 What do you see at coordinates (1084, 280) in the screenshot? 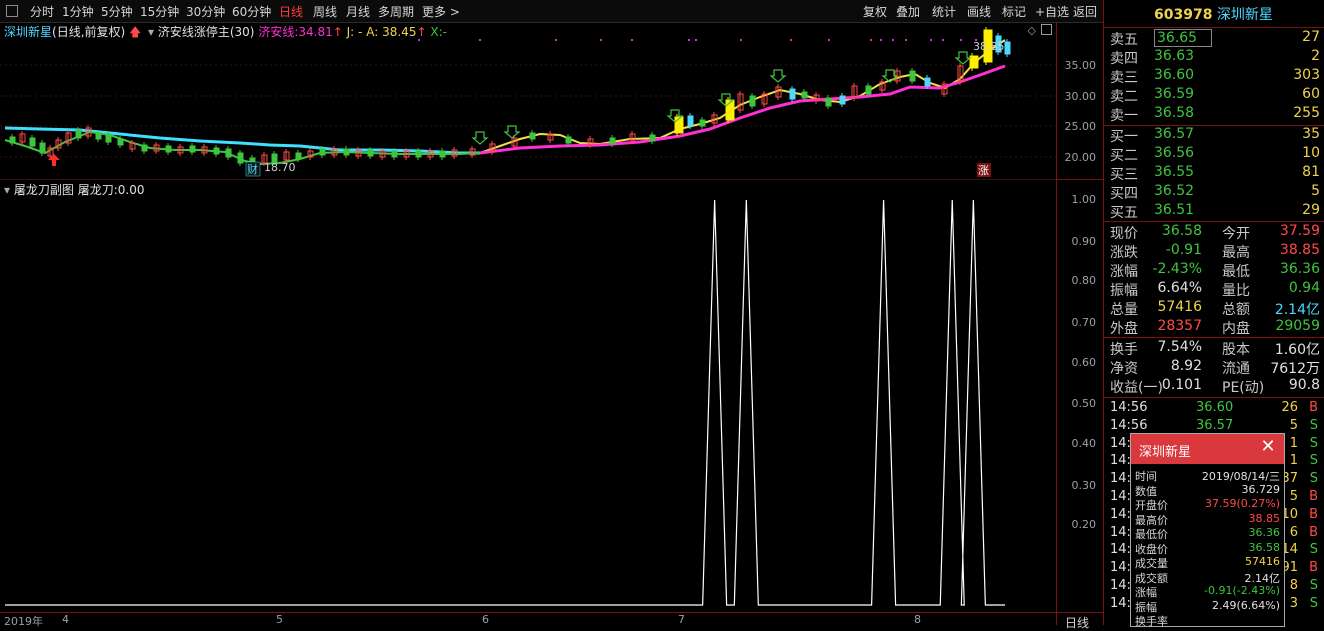
I see `sub-axis-tick: 0.80` at bounding box center [1084, 280].